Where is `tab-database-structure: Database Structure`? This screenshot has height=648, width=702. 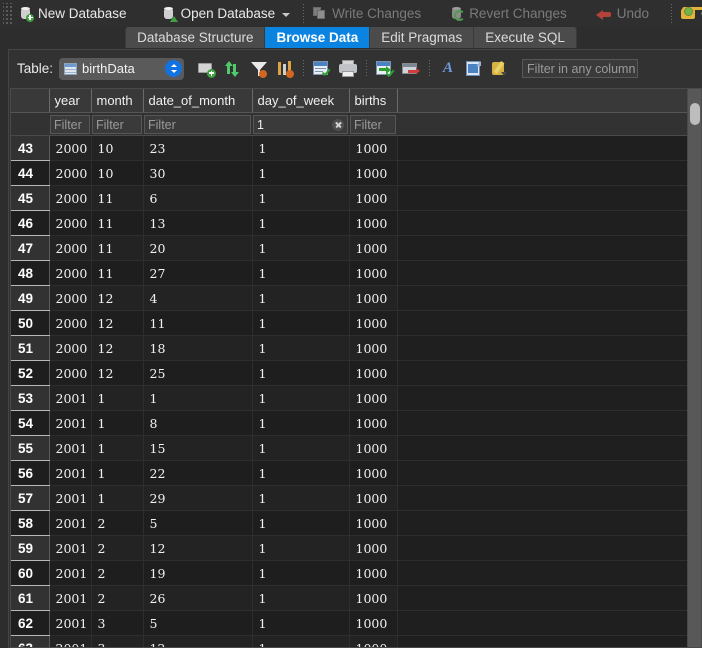 tab-database-structure: Database Structure is located at coordinates (195, 37).